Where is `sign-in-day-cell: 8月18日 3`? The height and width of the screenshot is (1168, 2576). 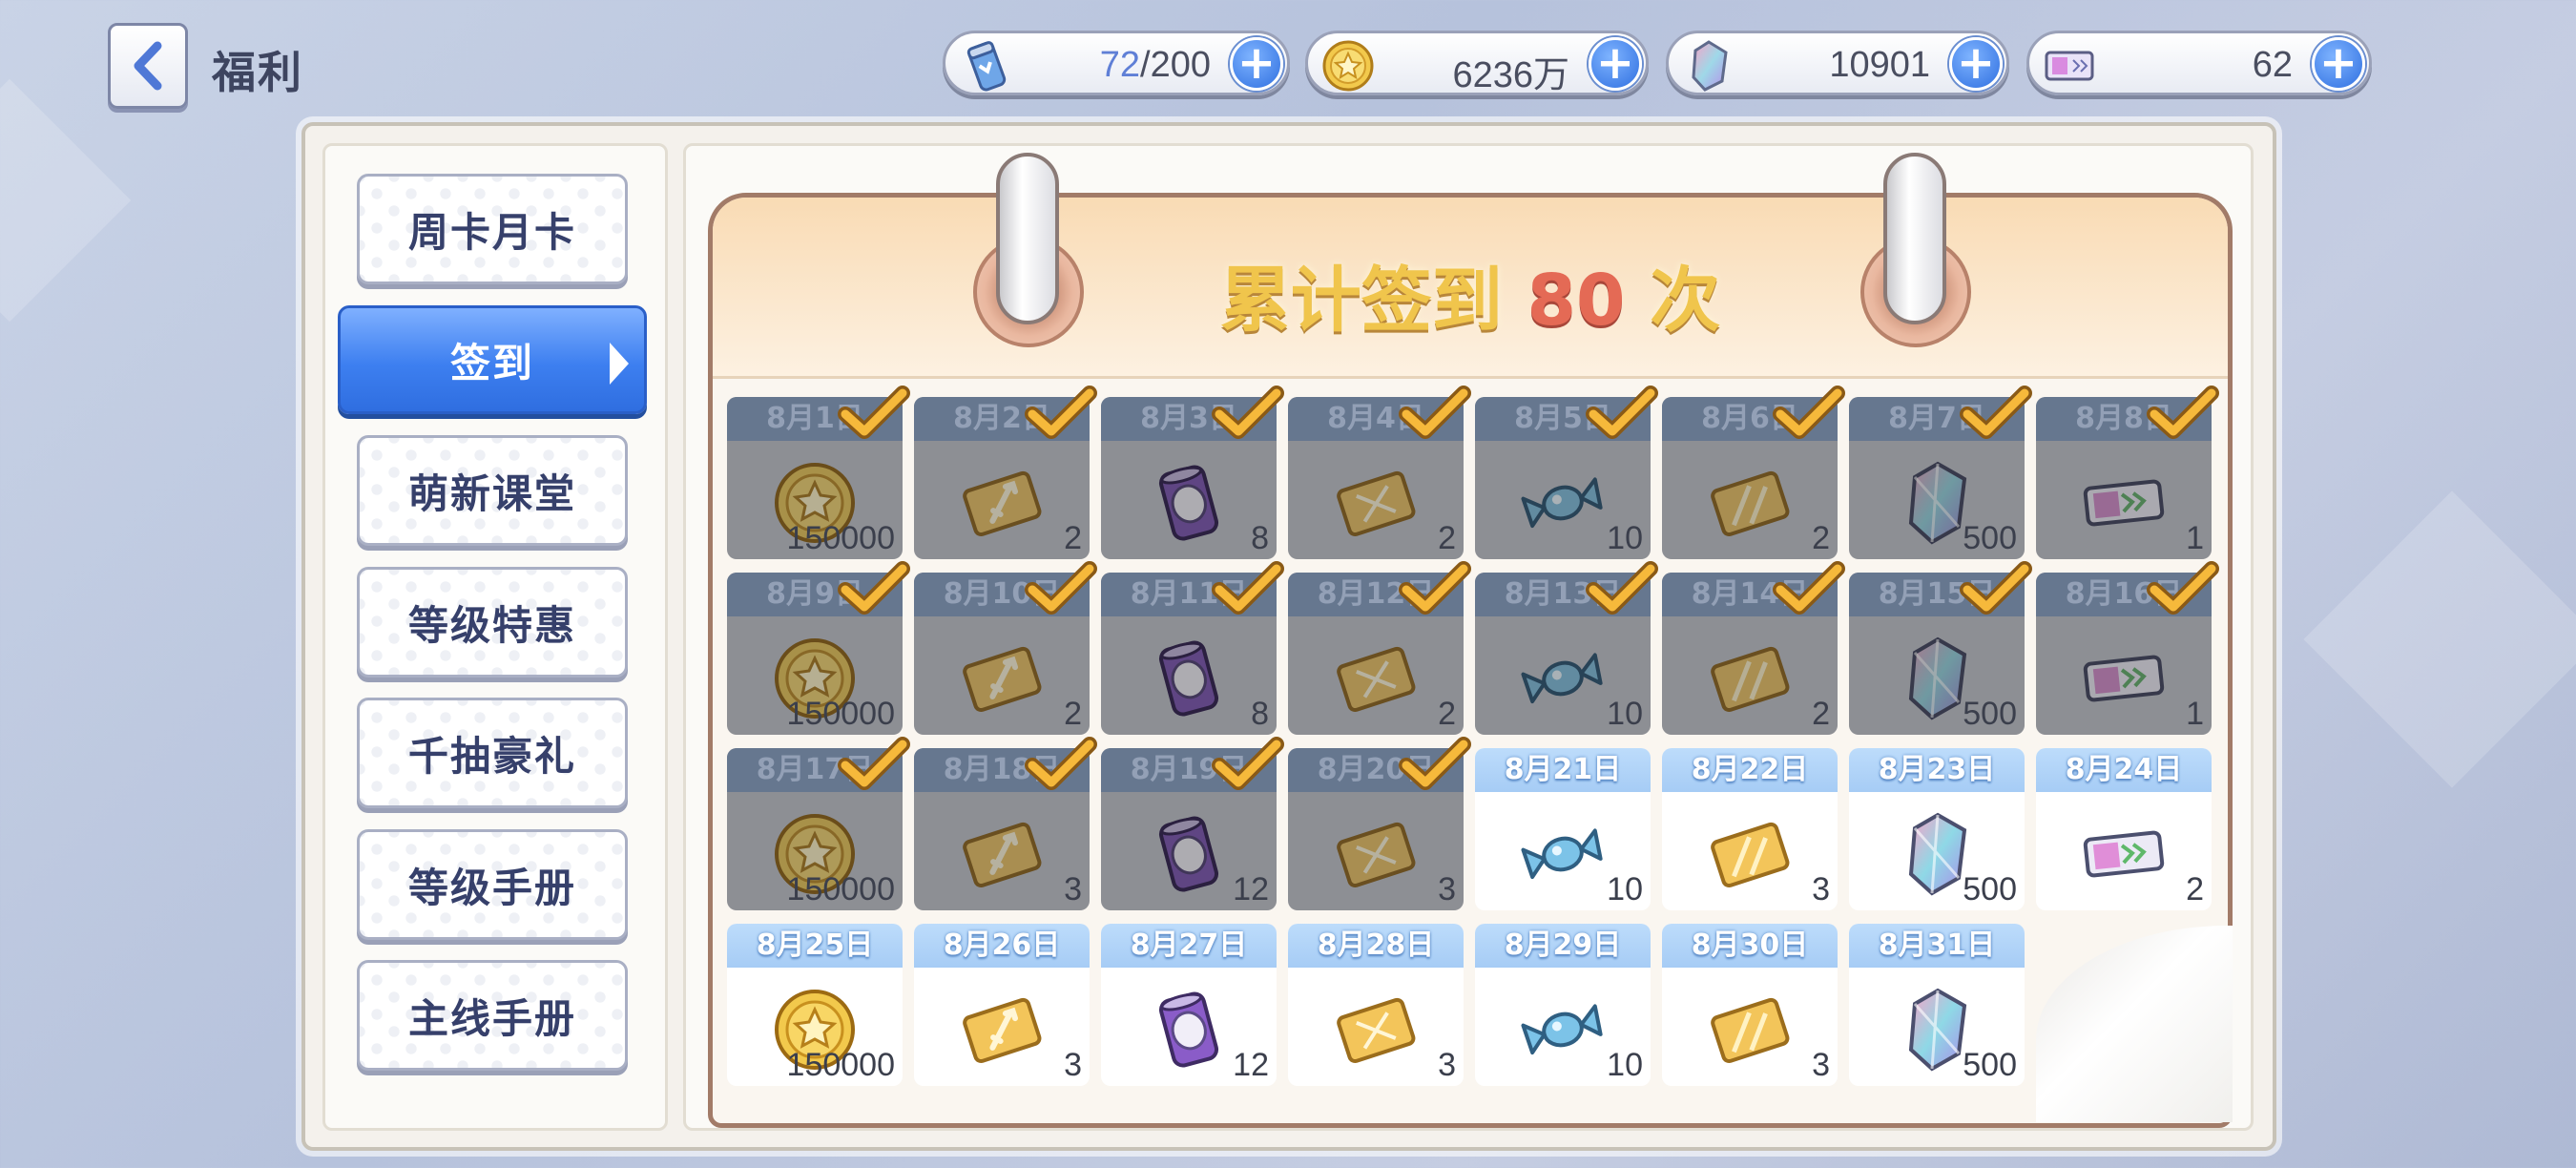 sign-in-day-cell: 8月18日 3 is located at coordinates (1005, 824).